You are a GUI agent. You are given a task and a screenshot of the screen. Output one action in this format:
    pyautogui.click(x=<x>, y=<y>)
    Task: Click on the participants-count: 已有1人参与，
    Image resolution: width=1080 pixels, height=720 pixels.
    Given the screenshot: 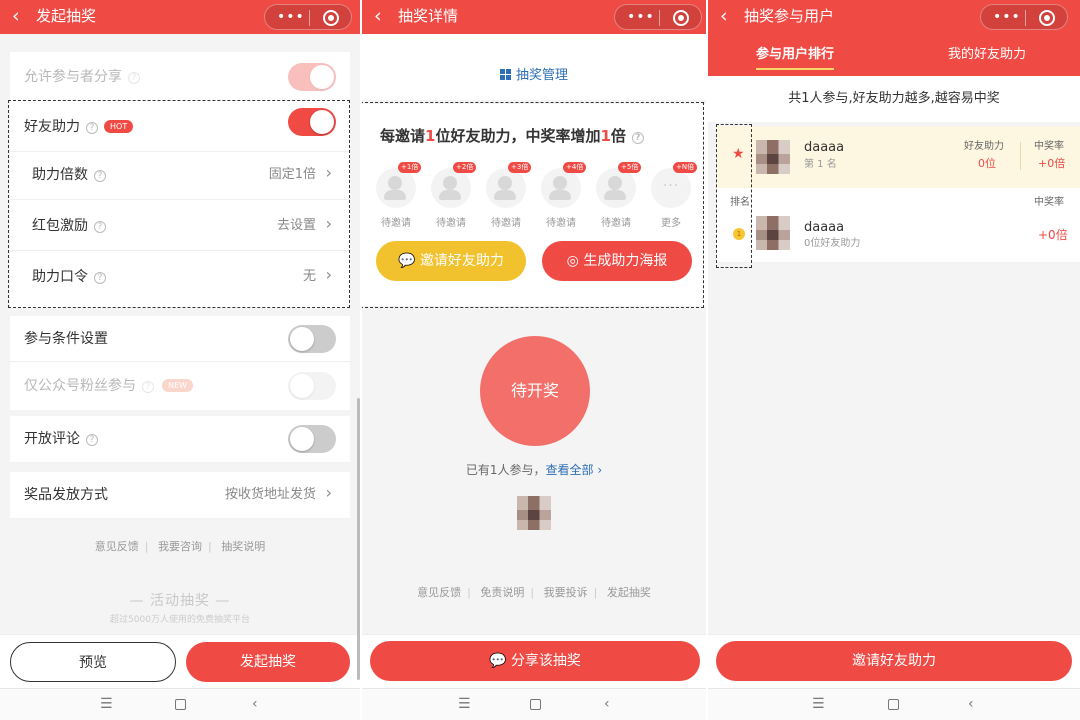 What is the action you would take?
    pyautogui.click(x=505, y=470)
    